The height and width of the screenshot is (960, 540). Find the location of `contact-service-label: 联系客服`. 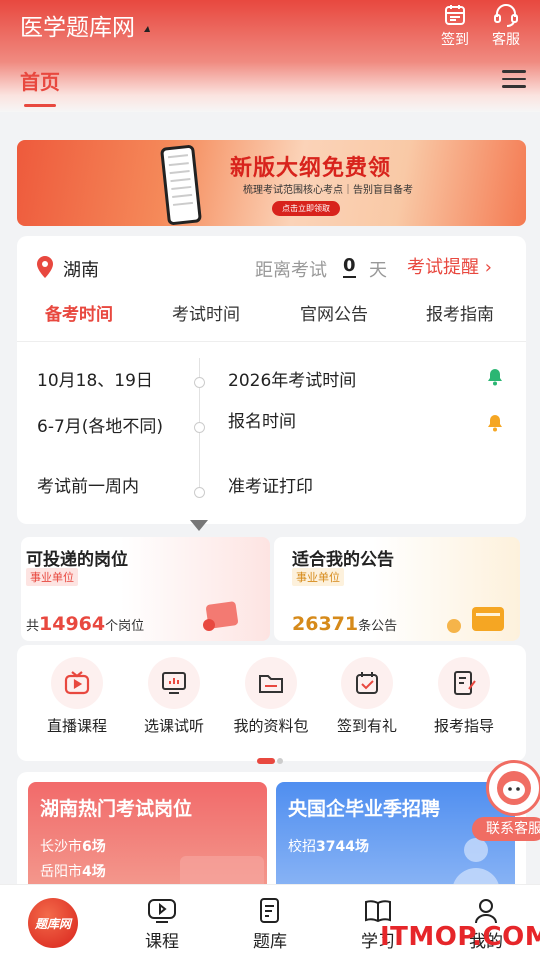

contact-service-label: 联系客服 is located at coordinates (506, 829).